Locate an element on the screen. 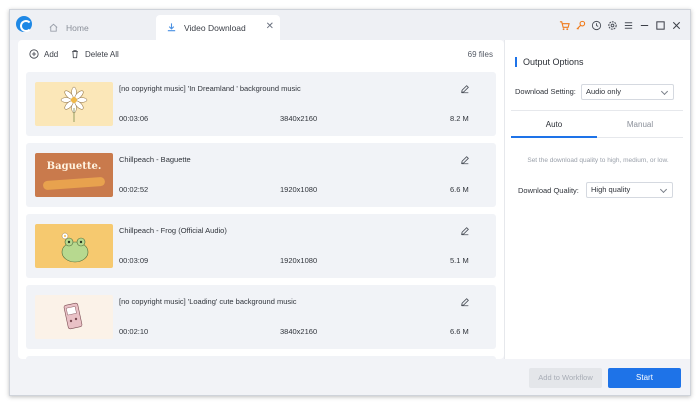  tab-video-download: Video Download ✕ is located at coordinates (218, 27).